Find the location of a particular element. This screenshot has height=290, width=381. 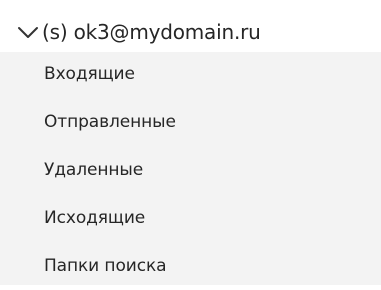

chevron-down-icon is located at coordinates (28, 33).